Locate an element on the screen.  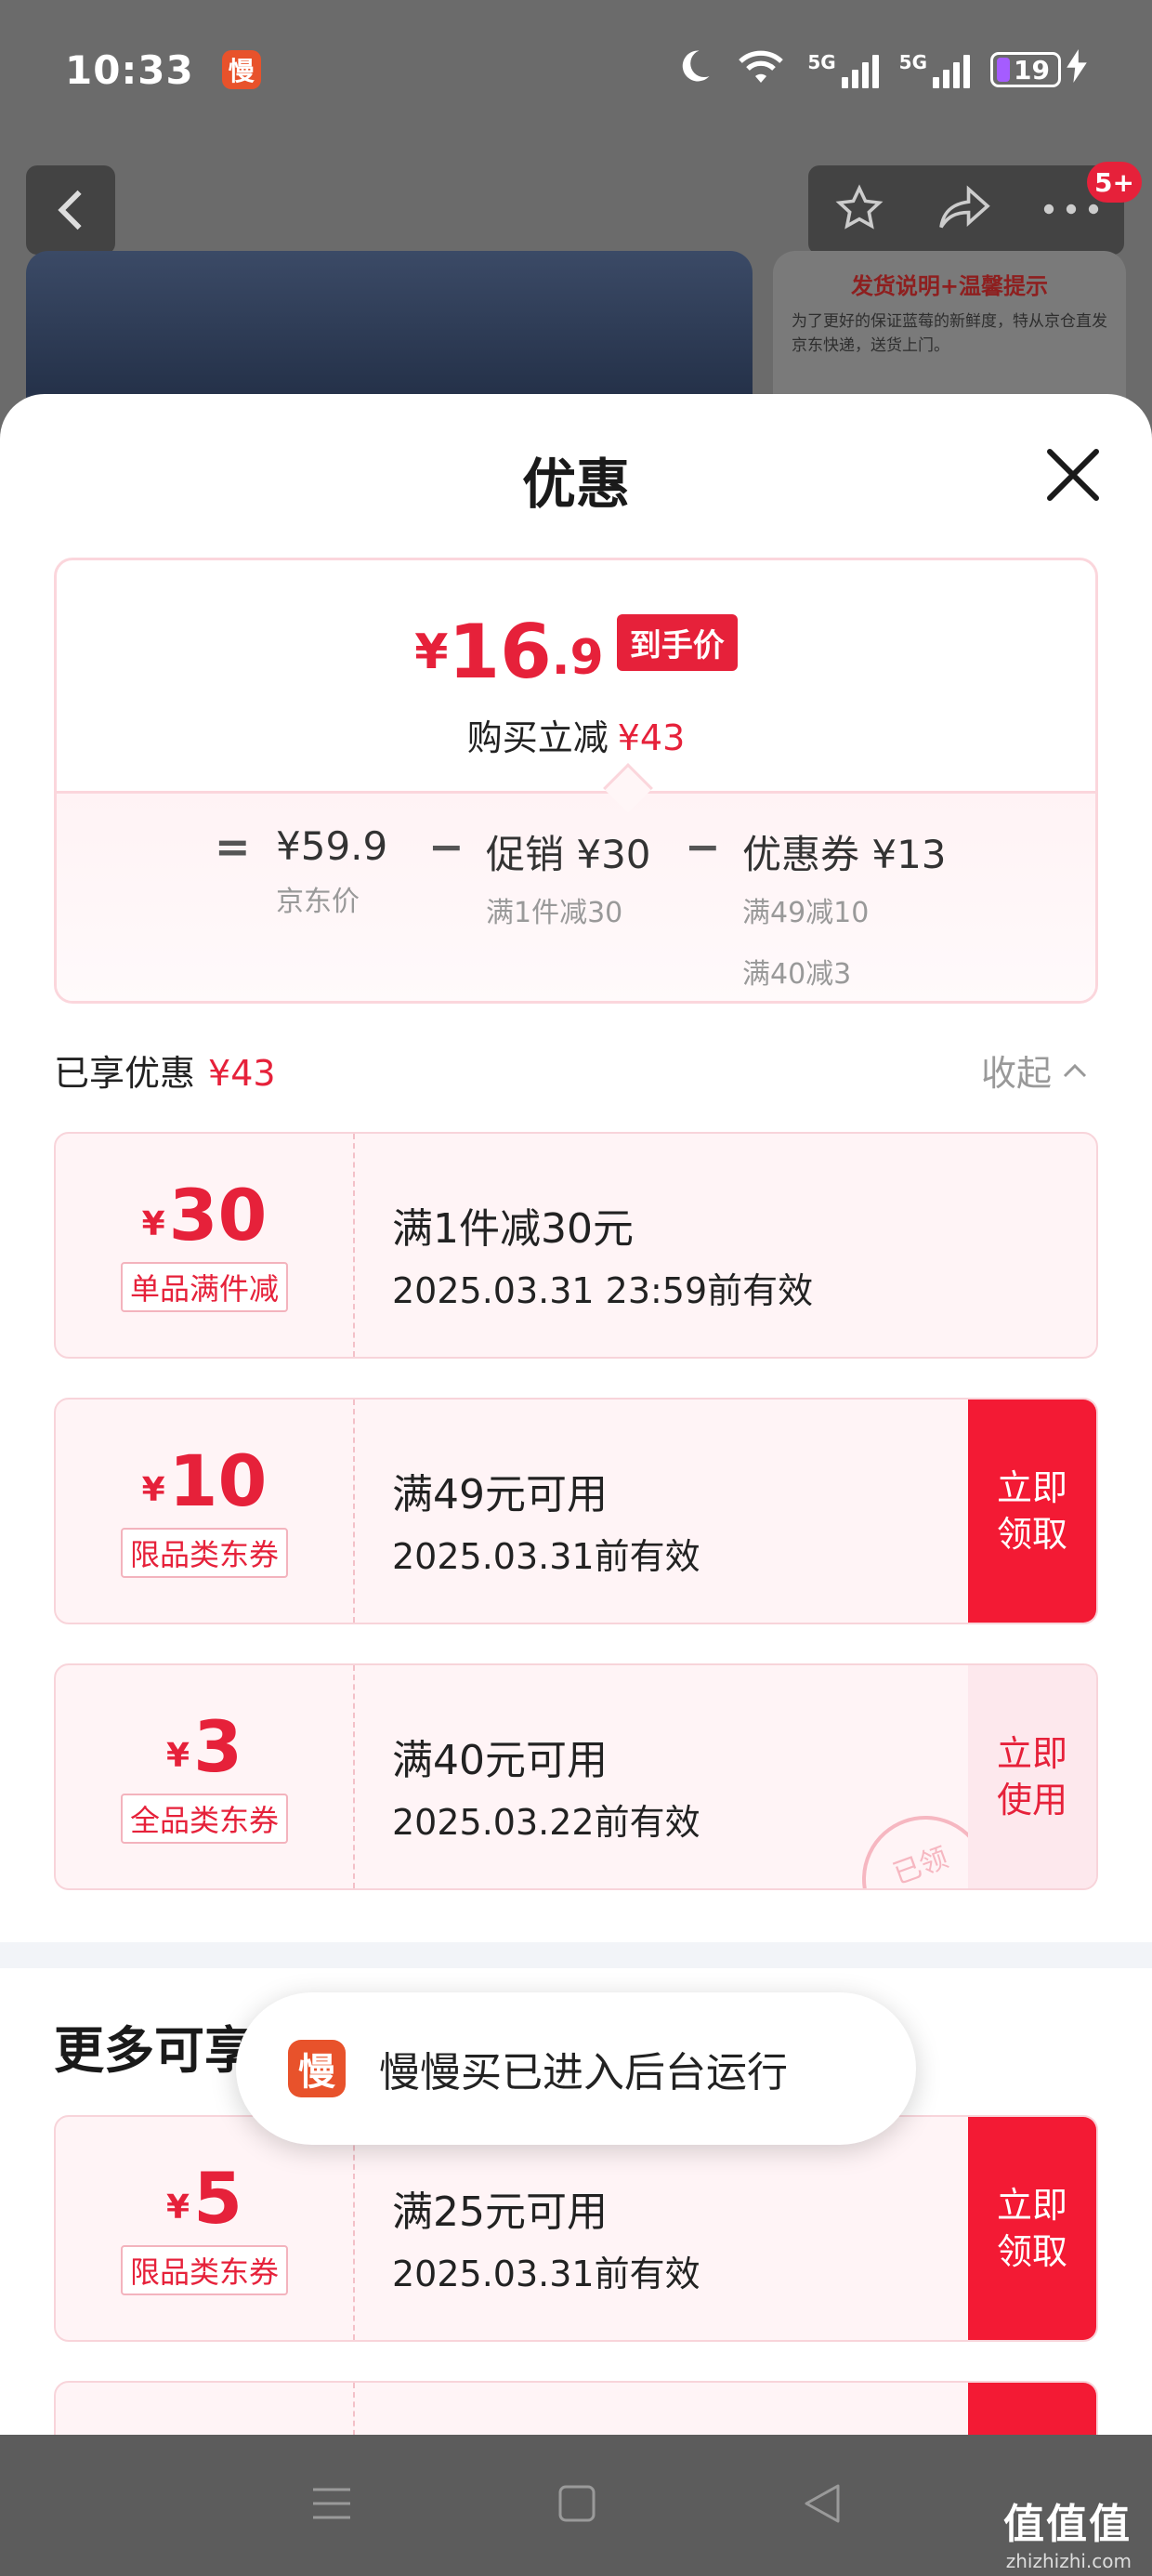
final-price-tag: 到手价 is located at coordinates (677, 642).